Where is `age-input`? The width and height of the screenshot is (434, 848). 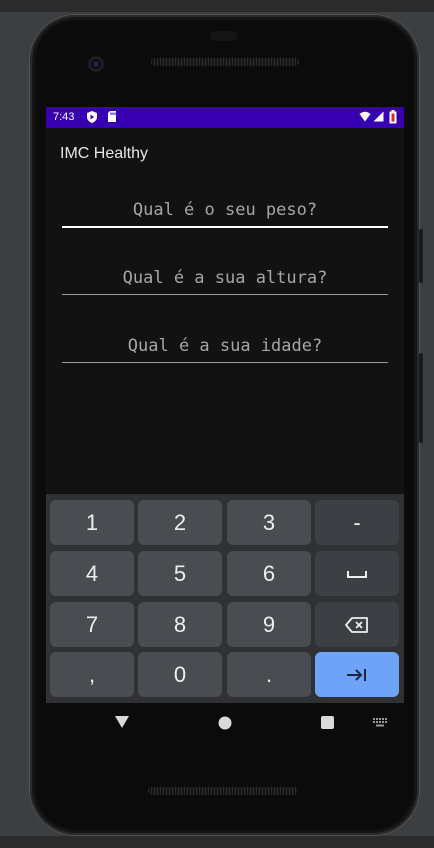 age-input is located at coordinates (225, 346).